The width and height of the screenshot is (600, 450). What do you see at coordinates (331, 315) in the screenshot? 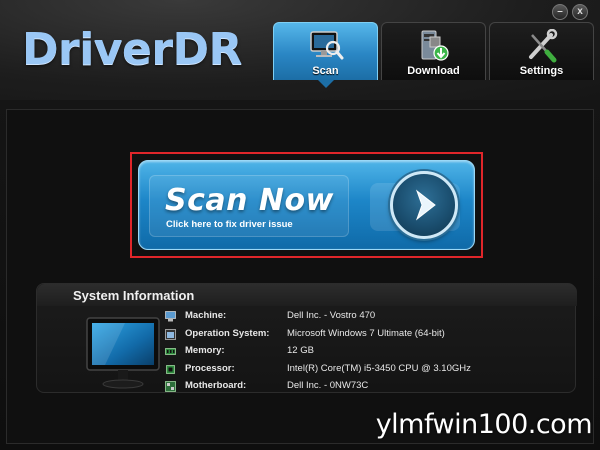
I see `info-value: Dell Inc. - Vostro 470` at bounding box center [331, 315].